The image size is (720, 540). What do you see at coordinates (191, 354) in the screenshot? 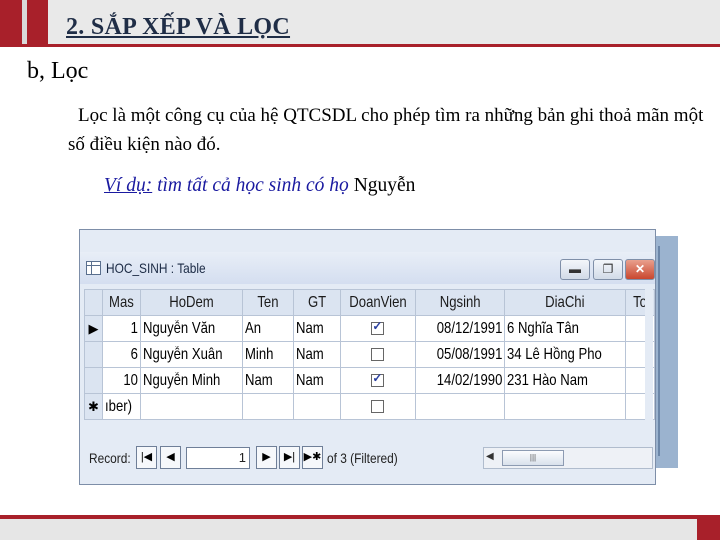
I see `cell-hodem: Nguyễn Xuân` at bounding box center [191, 354].